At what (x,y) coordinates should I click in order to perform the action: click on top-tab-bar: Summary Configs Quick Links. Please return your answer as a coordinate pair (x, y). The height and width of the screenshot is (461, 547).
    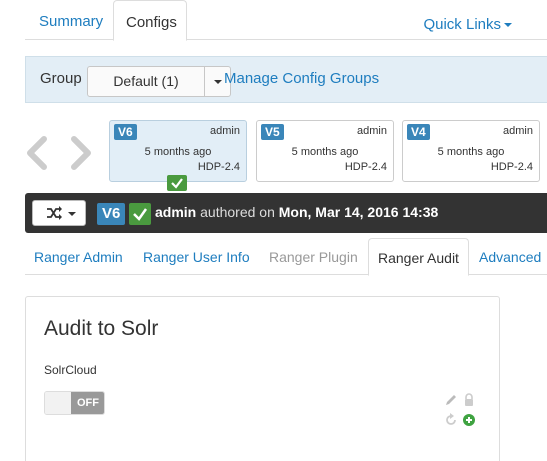
    Looking at the image, I should click on (286, 20).